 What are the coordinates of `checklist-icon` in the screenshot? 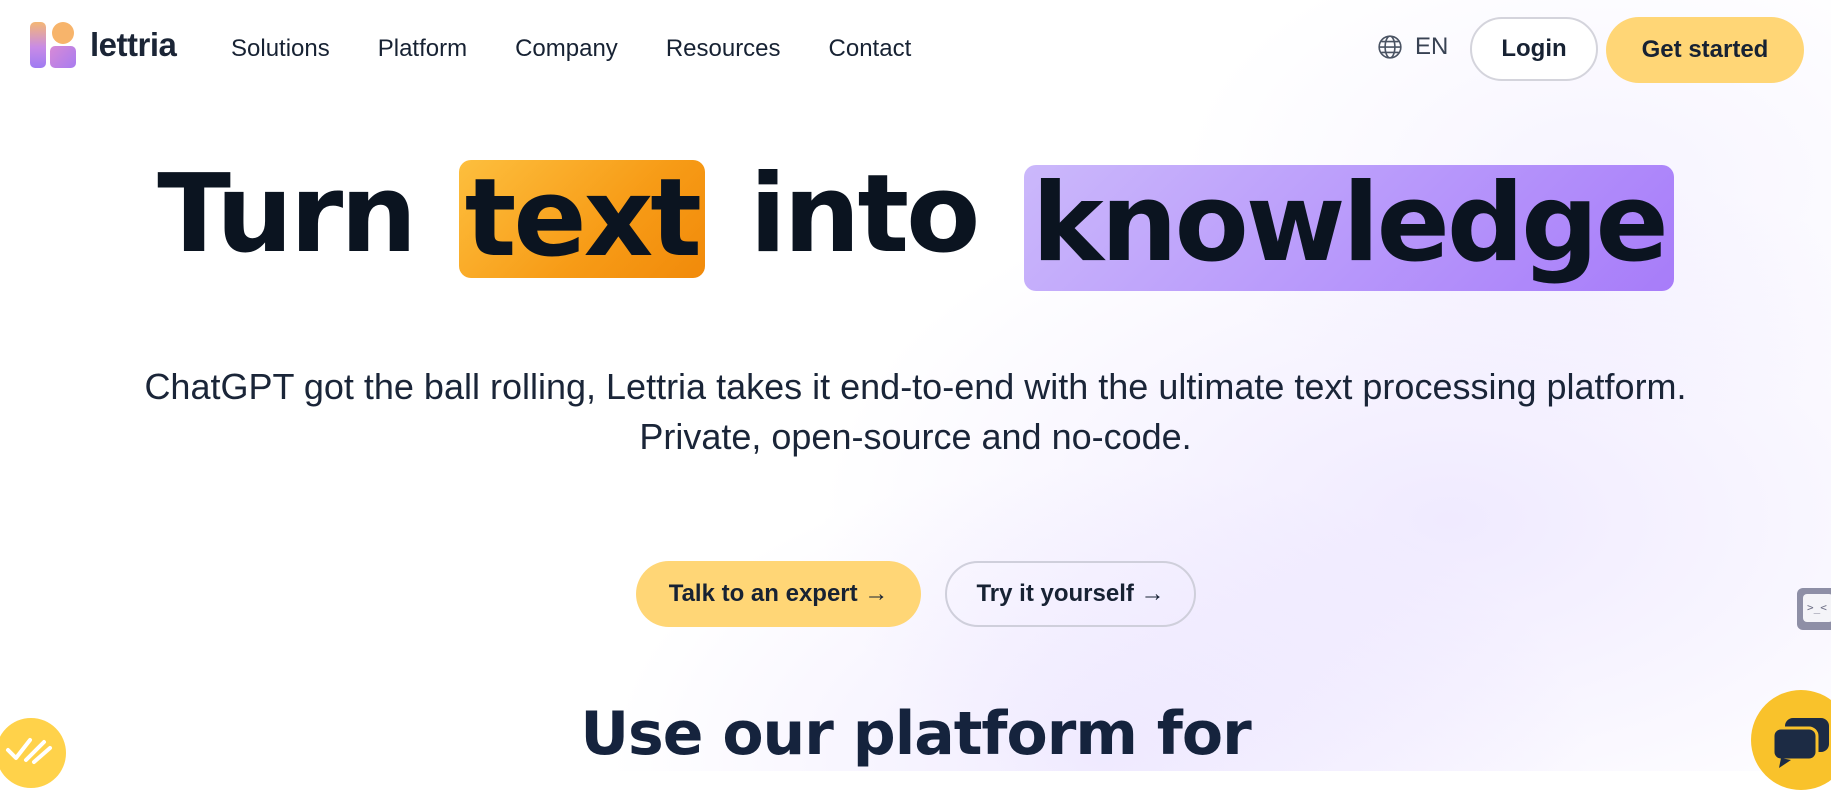 It's located at (29, 751).